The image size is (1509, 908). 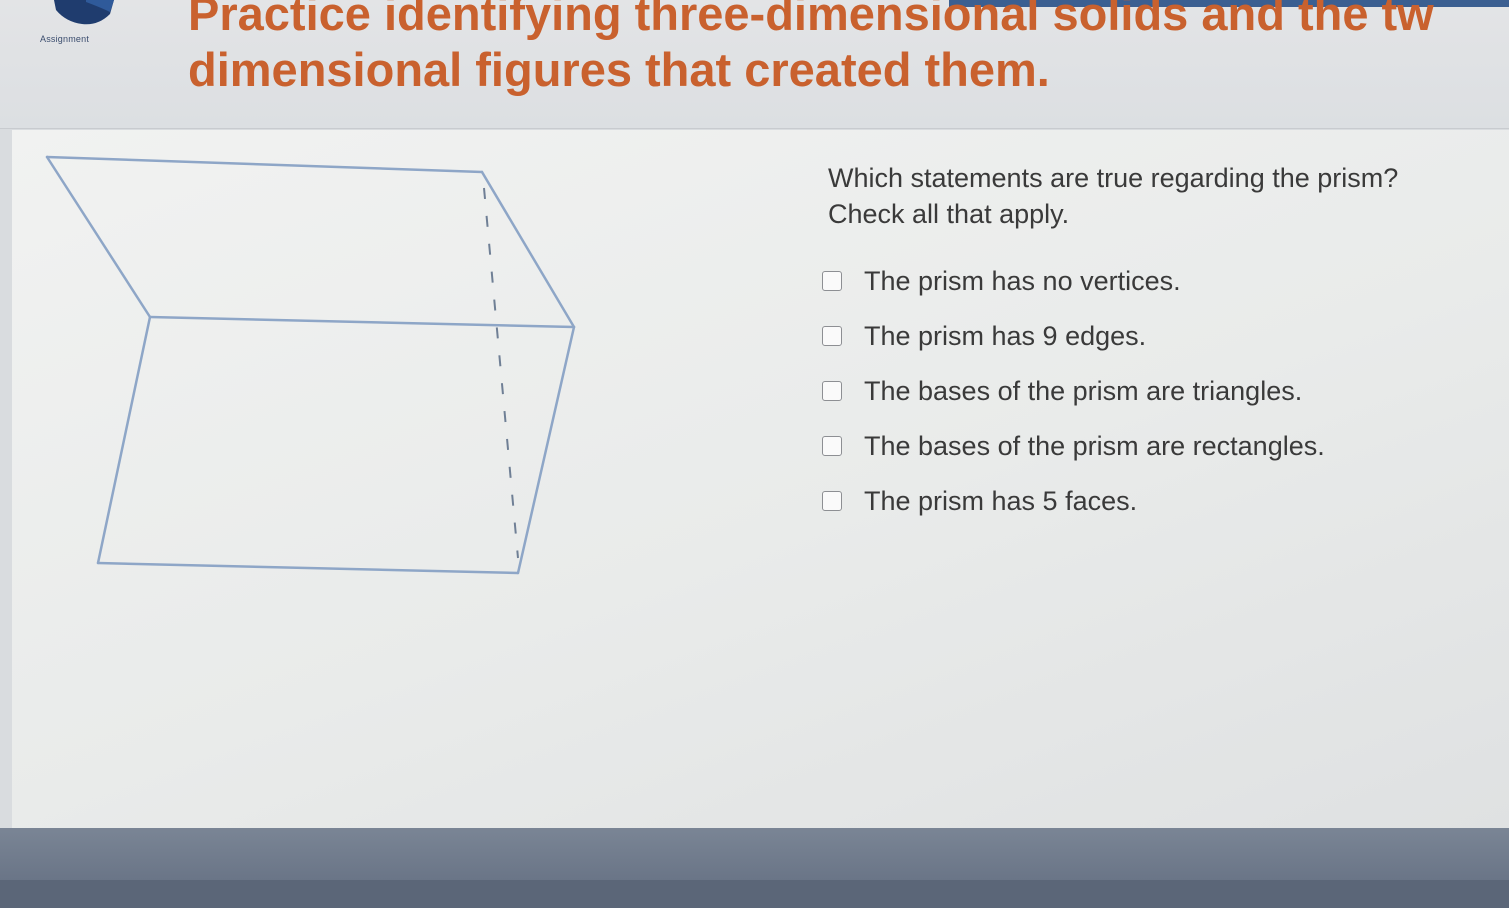 I want to click on prism-hidden-edge, so click(x=501, y=373).